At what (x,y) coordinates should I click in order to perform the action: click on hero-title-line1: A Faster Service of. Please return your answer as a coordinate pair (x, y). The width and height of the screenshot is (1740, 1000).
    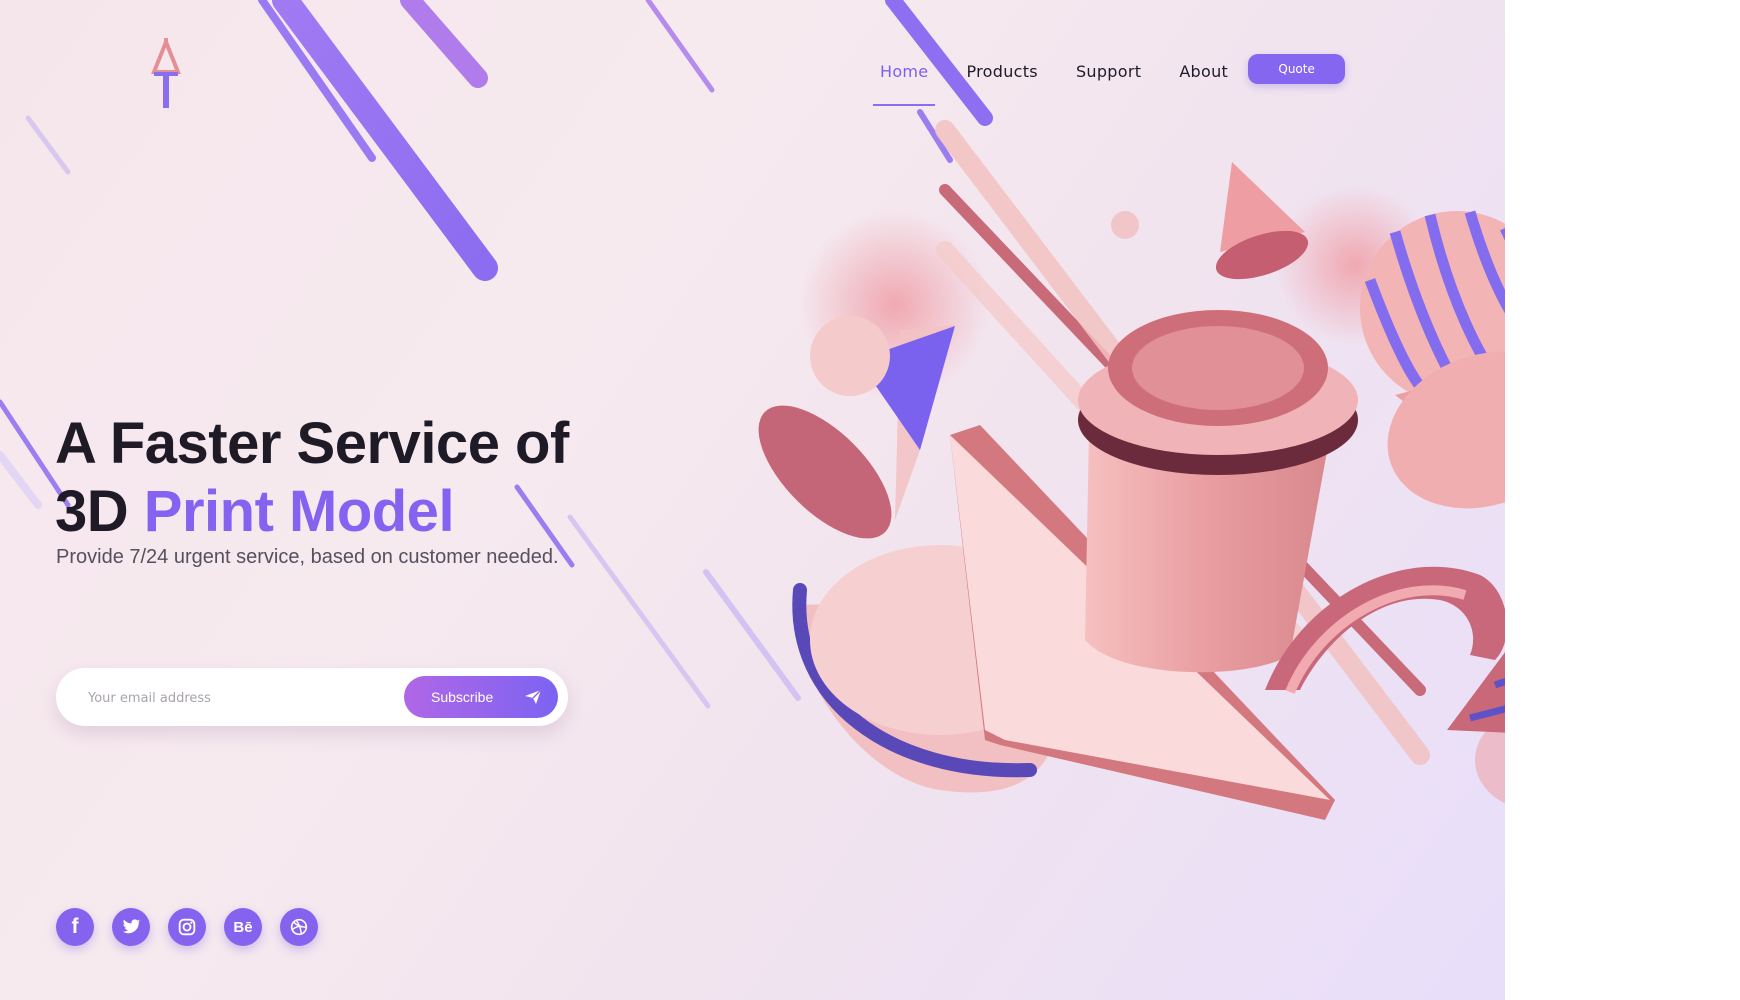
    Looking at the image, I should click on (312, 443).